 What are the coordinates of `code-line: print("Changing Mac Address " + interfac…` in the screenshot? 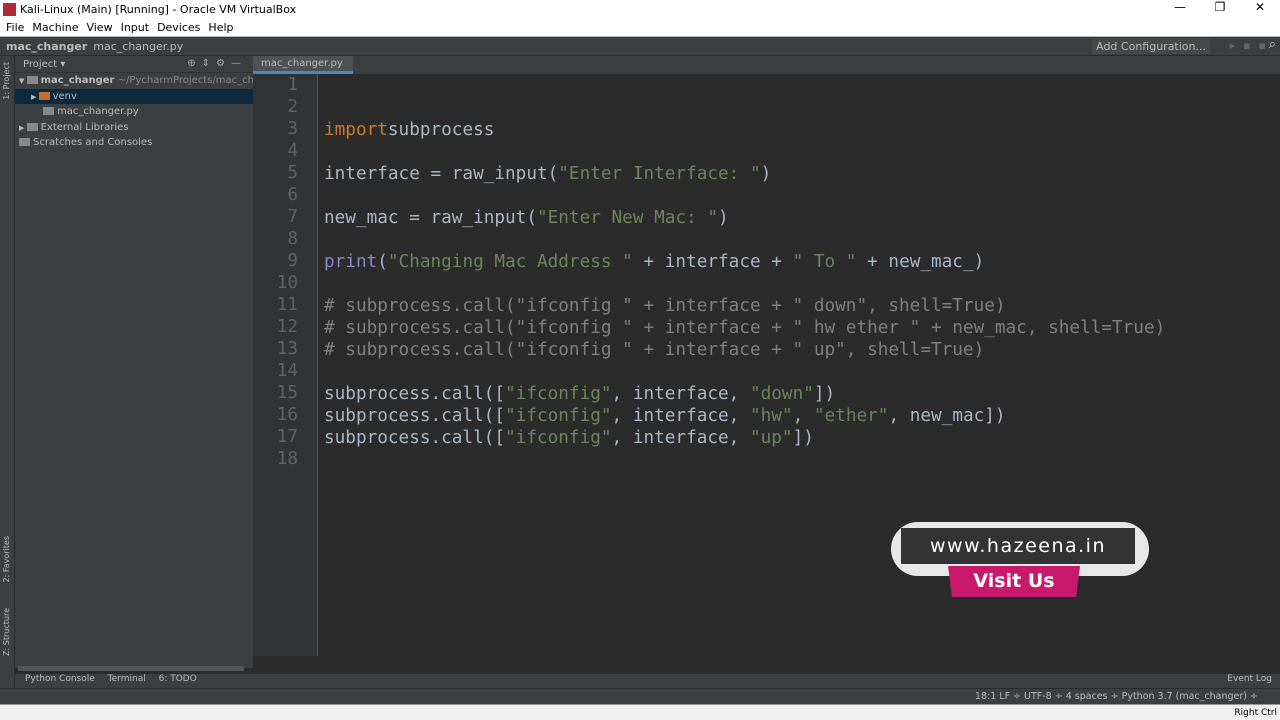 It's located at (654, 262).